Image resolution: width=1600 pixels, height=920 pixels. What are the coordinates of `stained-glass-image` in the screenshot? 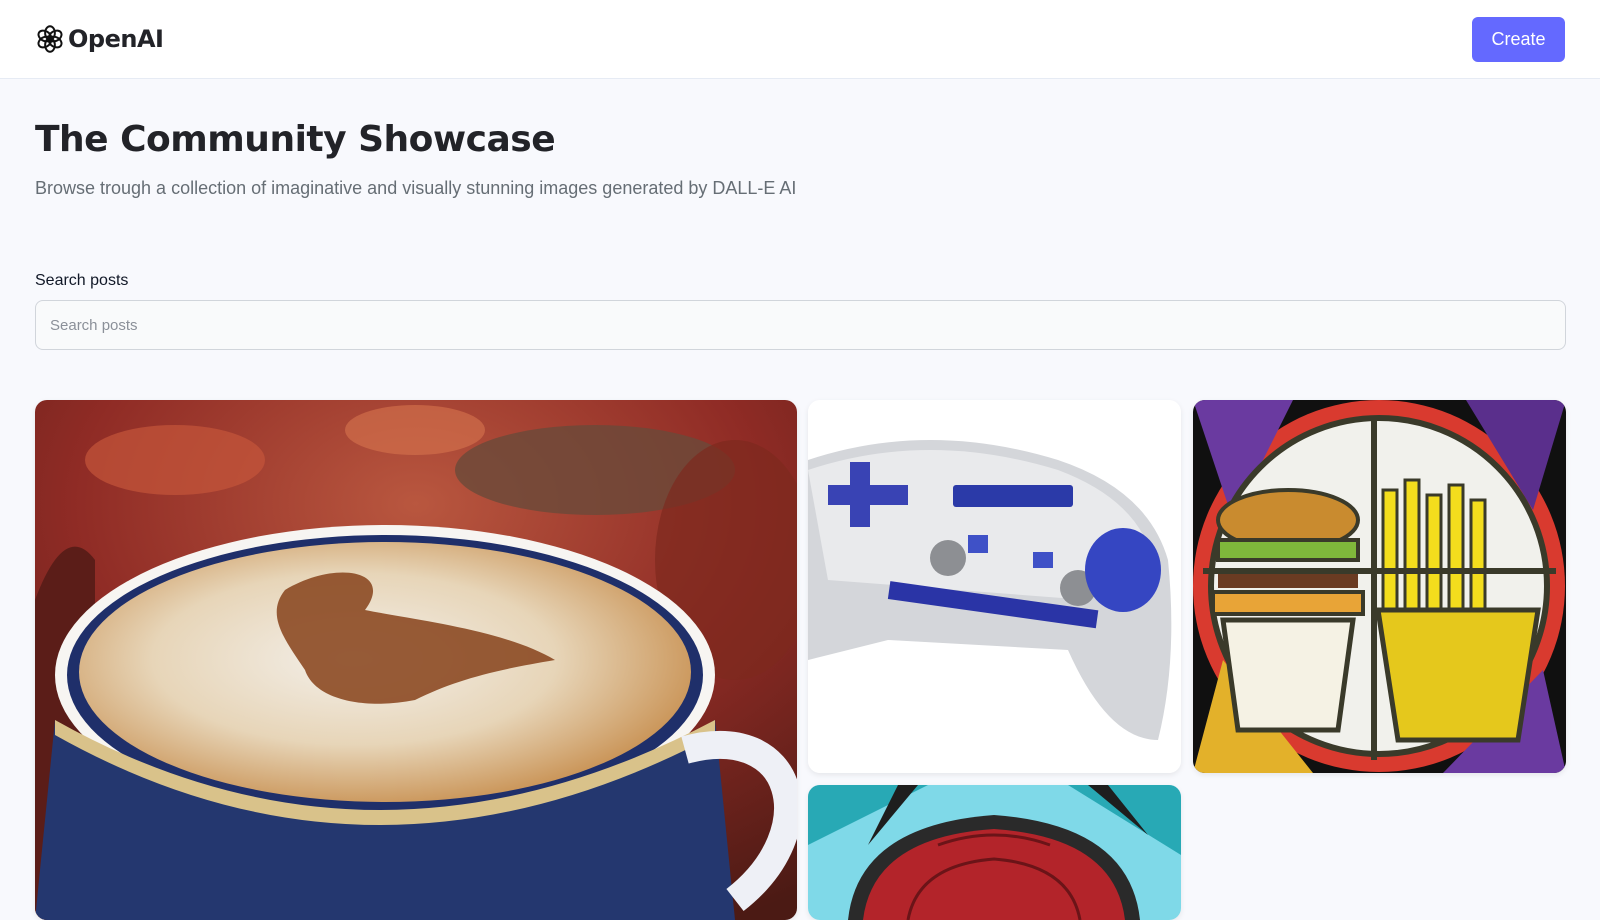 It's located at (1379, 586).